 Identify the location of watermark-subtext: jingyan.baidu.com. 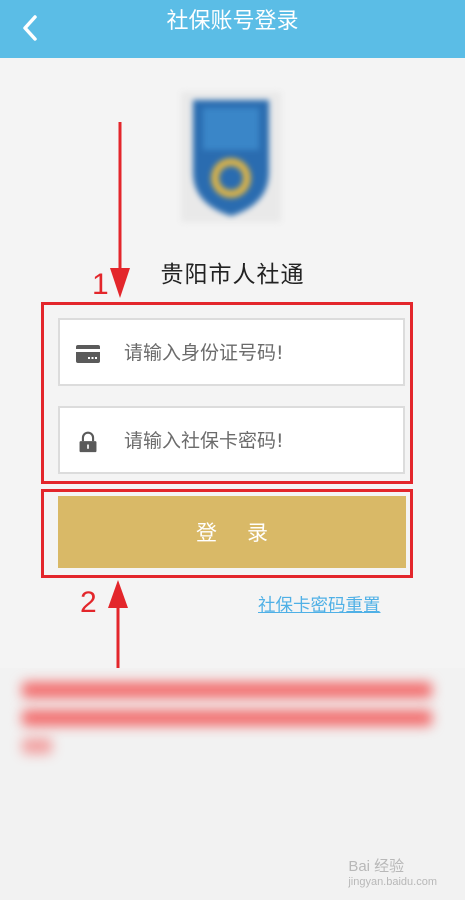
(392, 882).